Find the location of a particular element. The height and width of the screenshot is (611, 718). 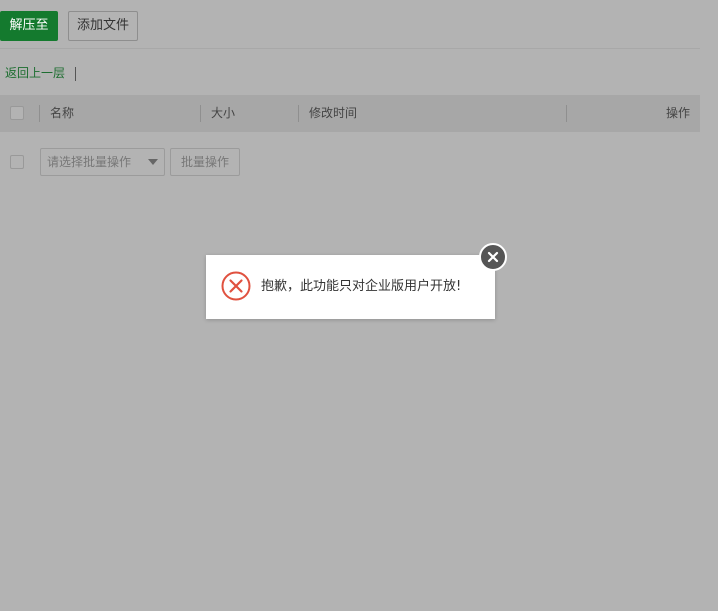

dialog-message: 抱歉，此功能只对企业版用户开放! is located at coordinates (361, 286).